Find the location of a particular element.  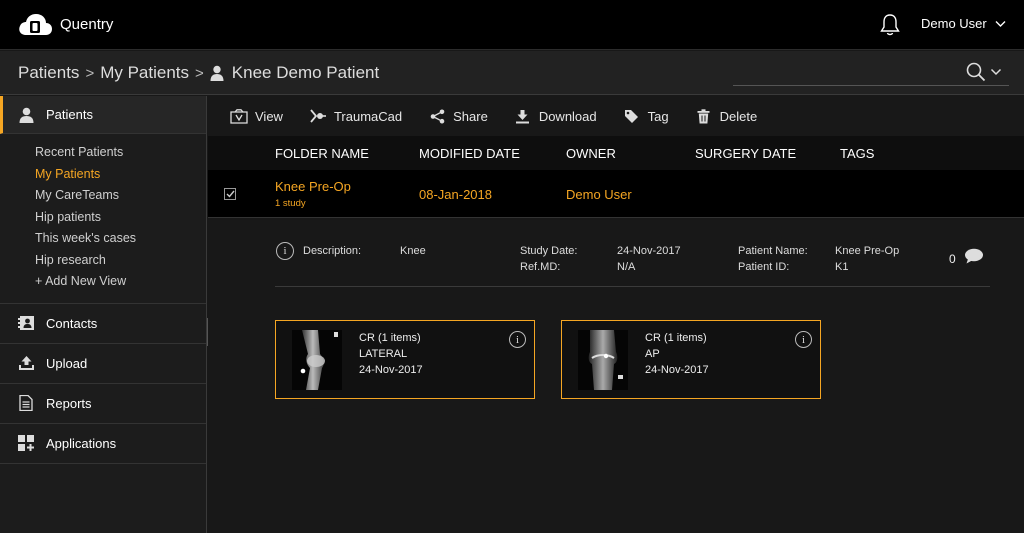

study-date-value: 24-Nov-2017 is located at coordinates (649, 251).